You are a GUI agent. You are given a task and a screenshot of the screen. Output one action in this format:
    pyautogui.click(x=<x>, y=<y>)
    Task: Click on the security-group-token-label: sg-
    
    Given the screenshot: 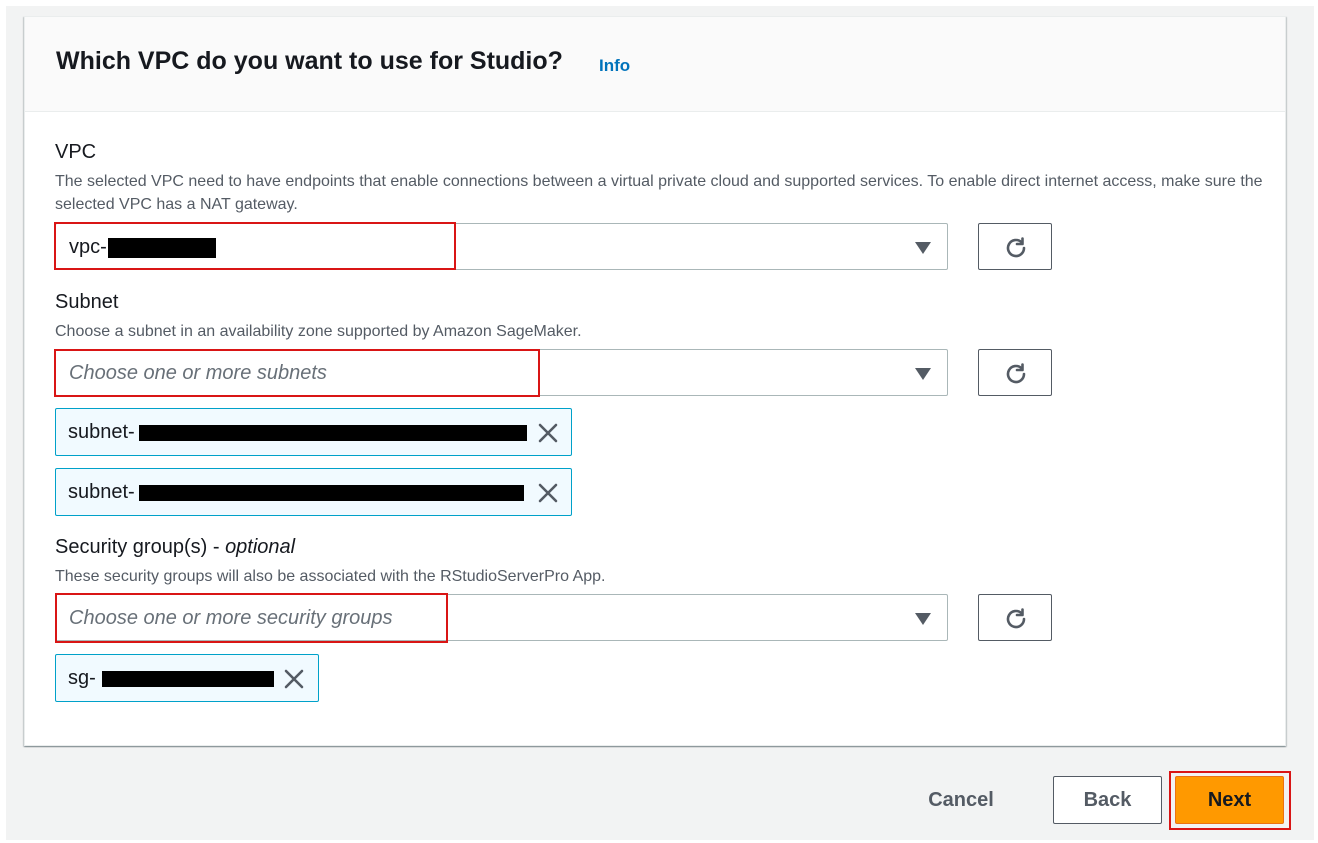 What is the action you would take?
    pyautogui.click(x=82, y=678)
    